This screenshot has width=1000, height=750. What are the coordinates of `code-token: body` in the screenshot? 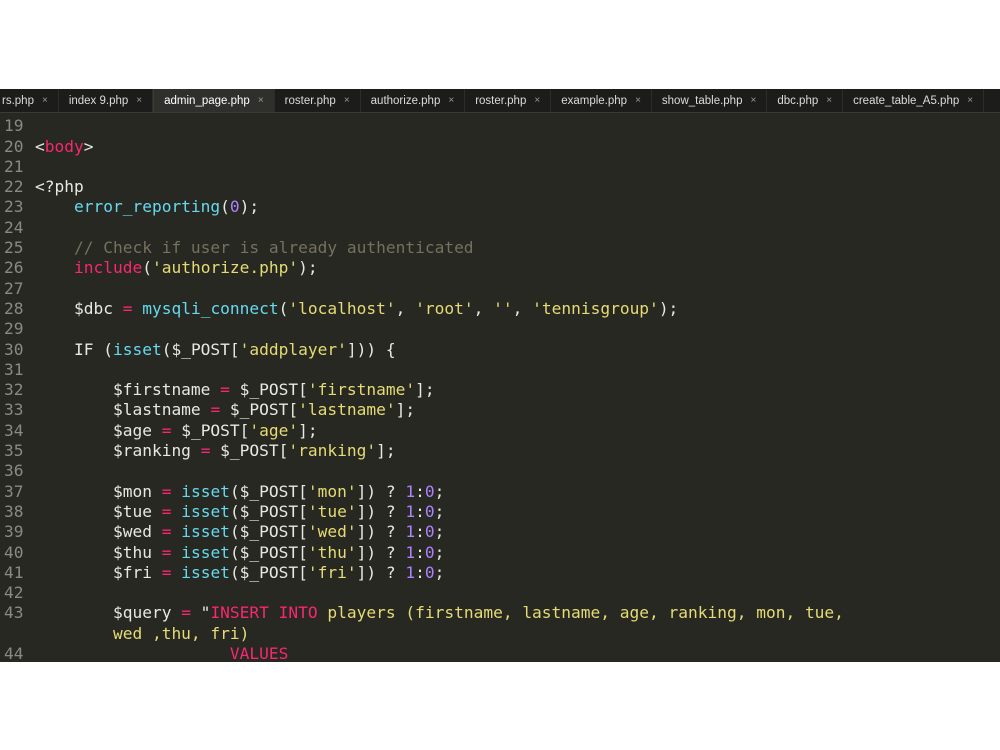 It's located at (64, 146).